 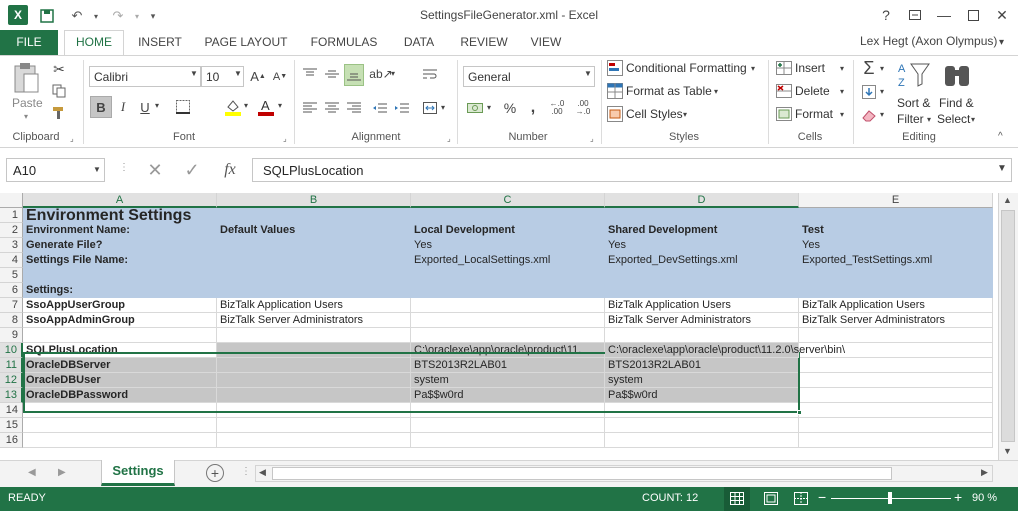 What do you see at coordinates (449, 138) in the screenshot?
I see `alignment-launcher-icon: ⌟` at bounding box center [449, 138].